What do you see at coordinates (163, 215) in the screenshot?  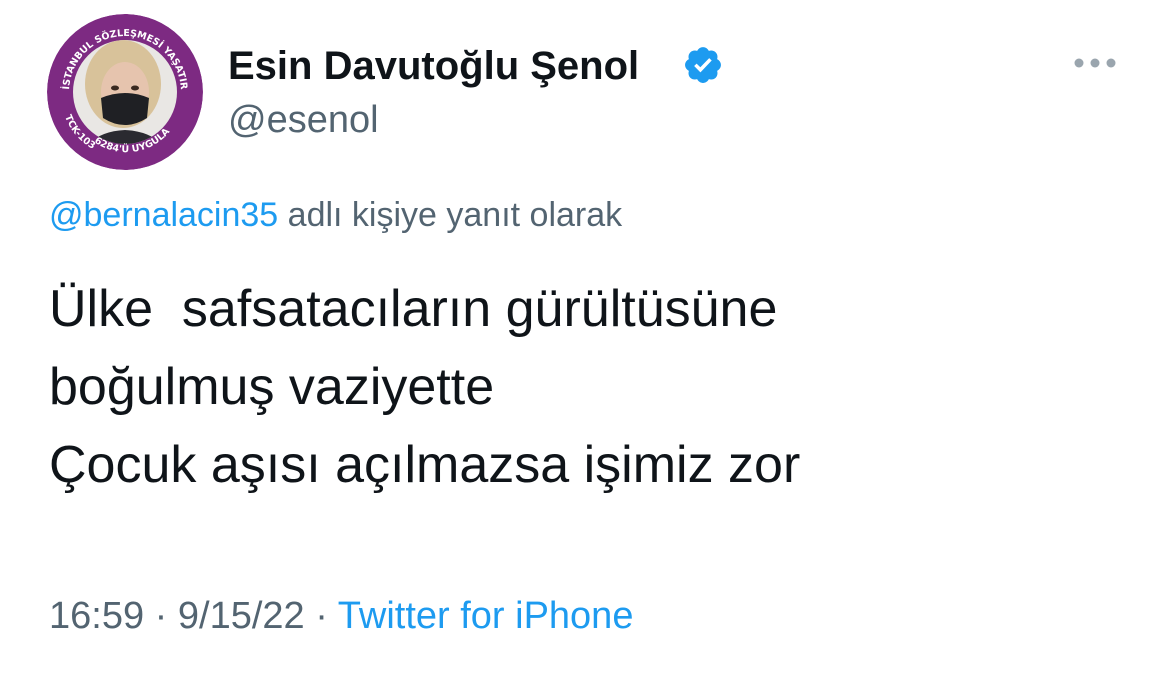 I see `reply-to-handle-link: @bernalacin35` at bounding box center [163, 215].